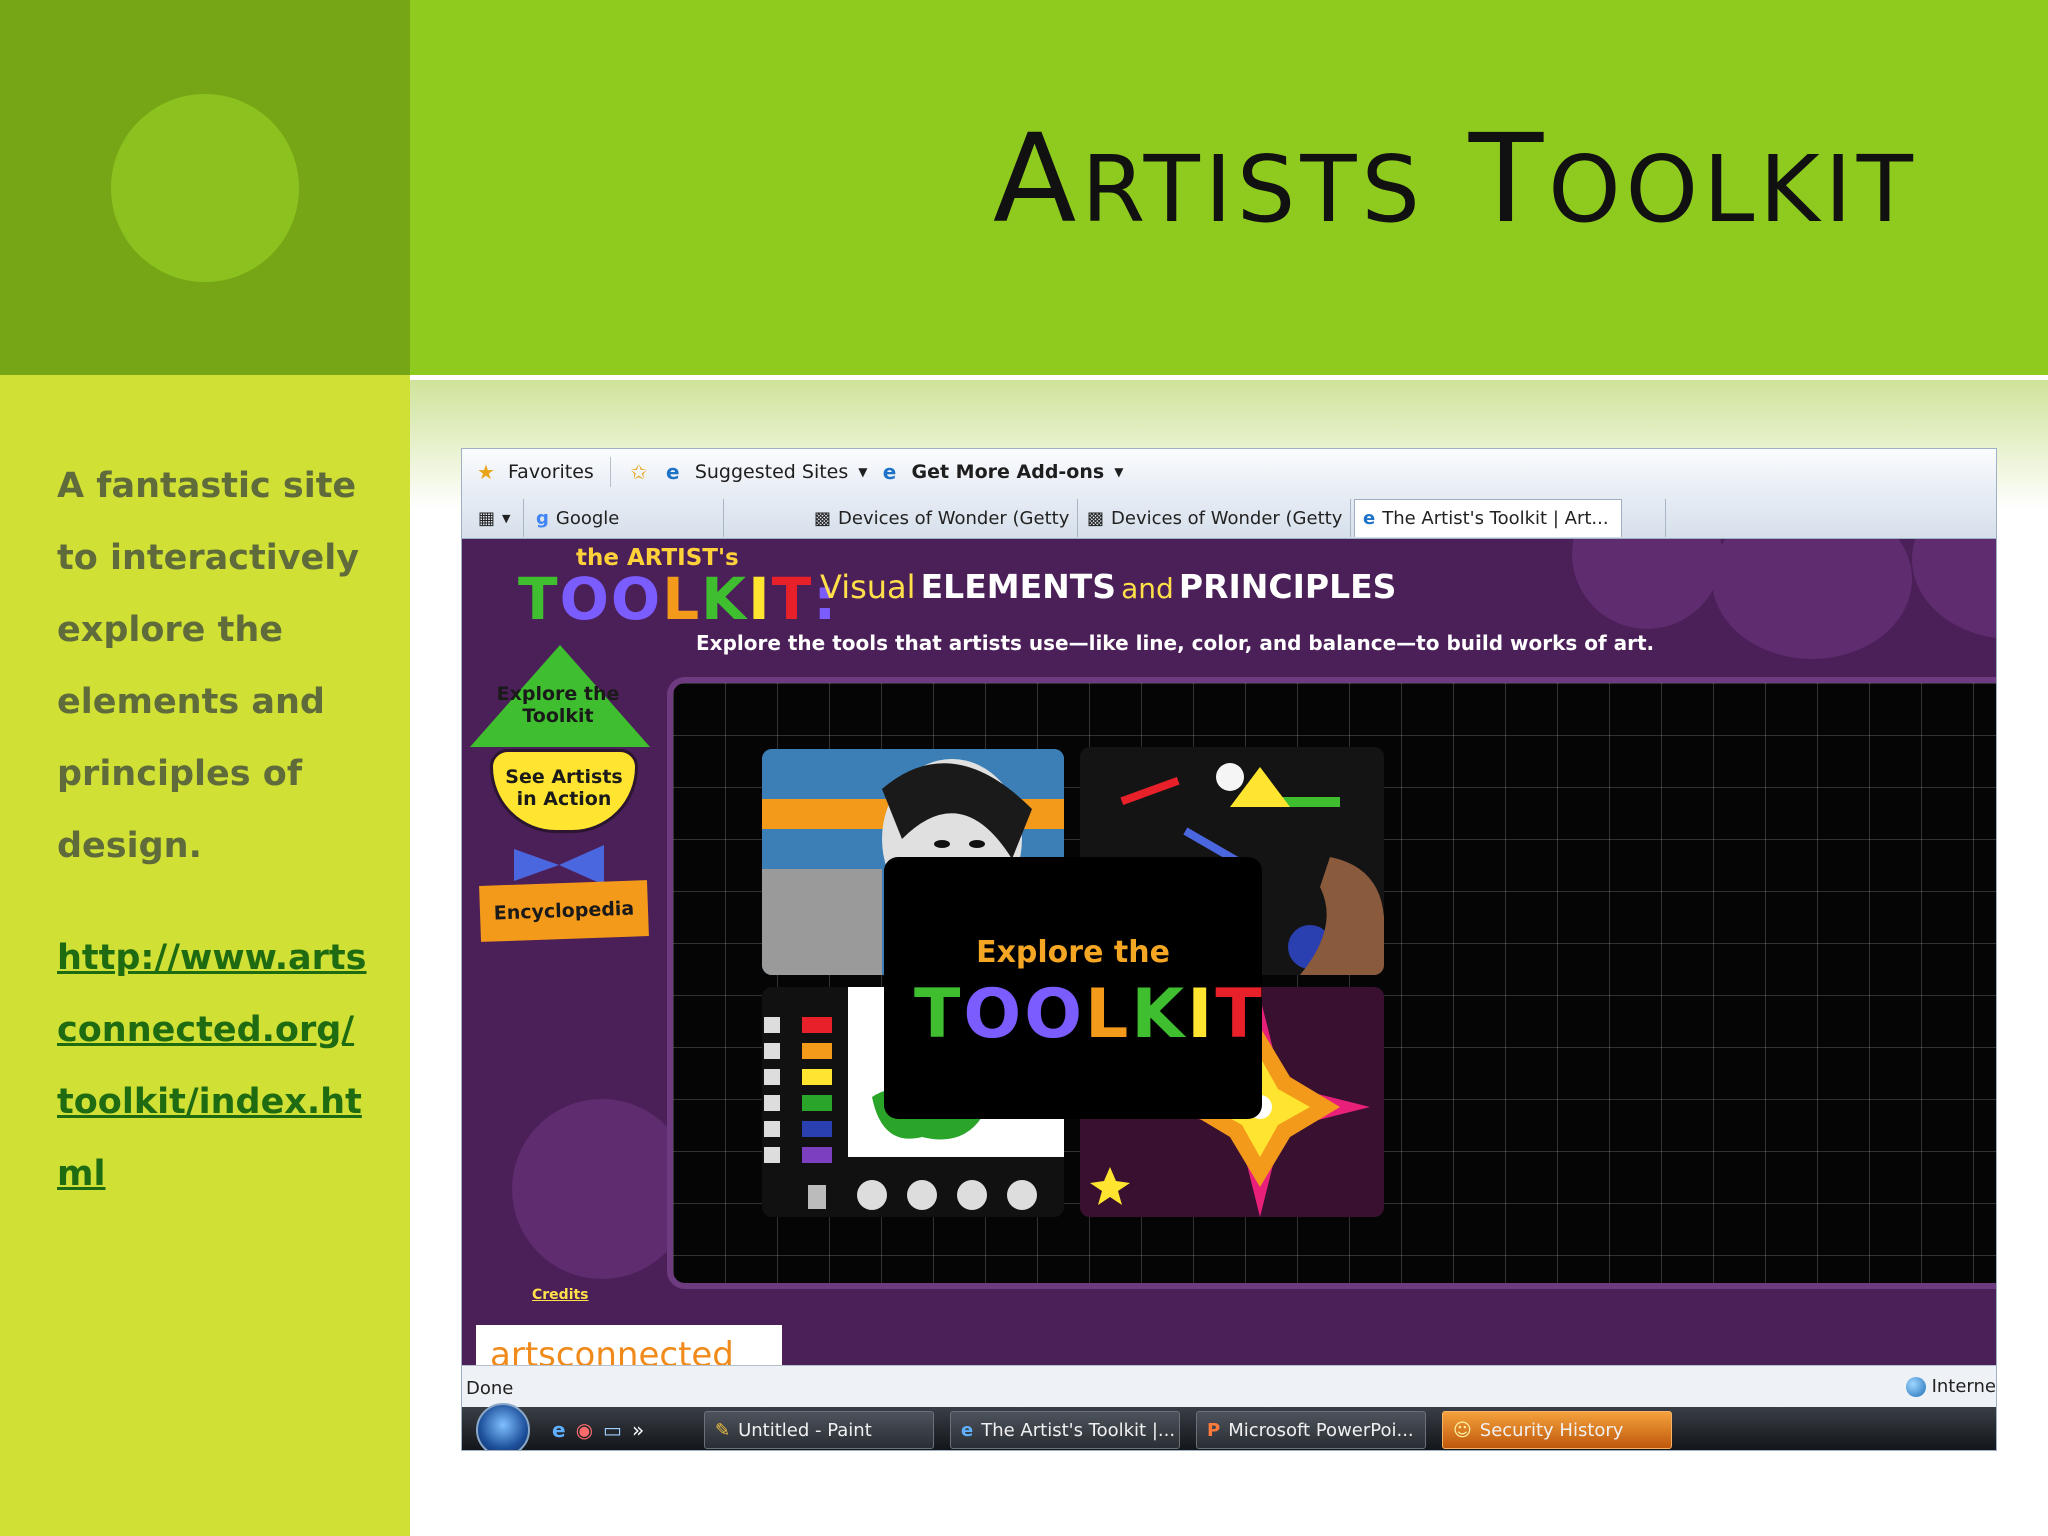  I want to click on title-letter: A, so click(1037, 179).